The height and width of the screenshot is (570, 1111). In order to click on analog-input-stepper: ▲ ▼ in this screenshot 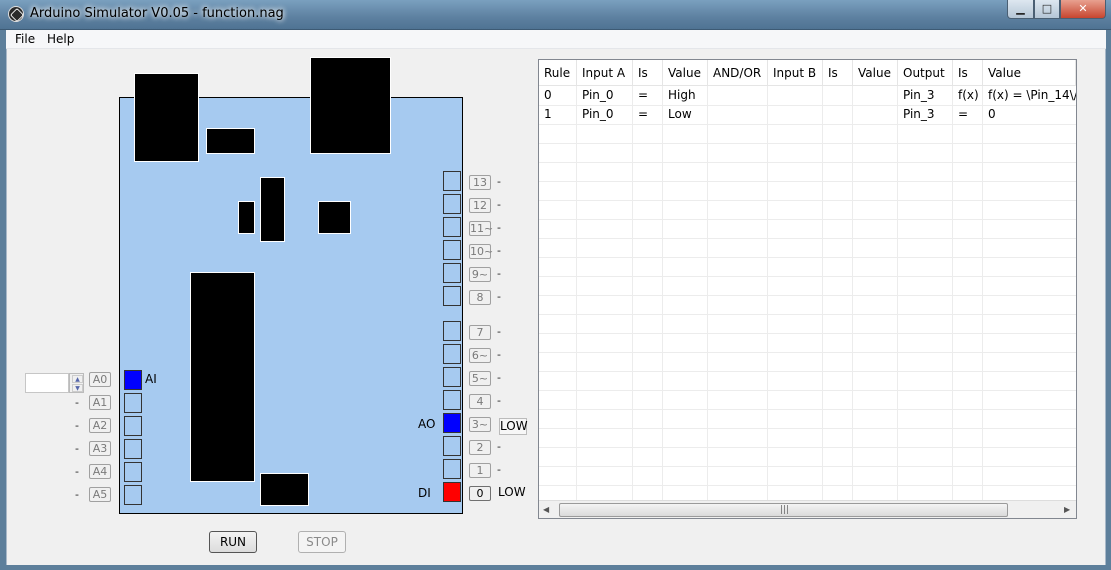, I will do `click(76, 383)`.